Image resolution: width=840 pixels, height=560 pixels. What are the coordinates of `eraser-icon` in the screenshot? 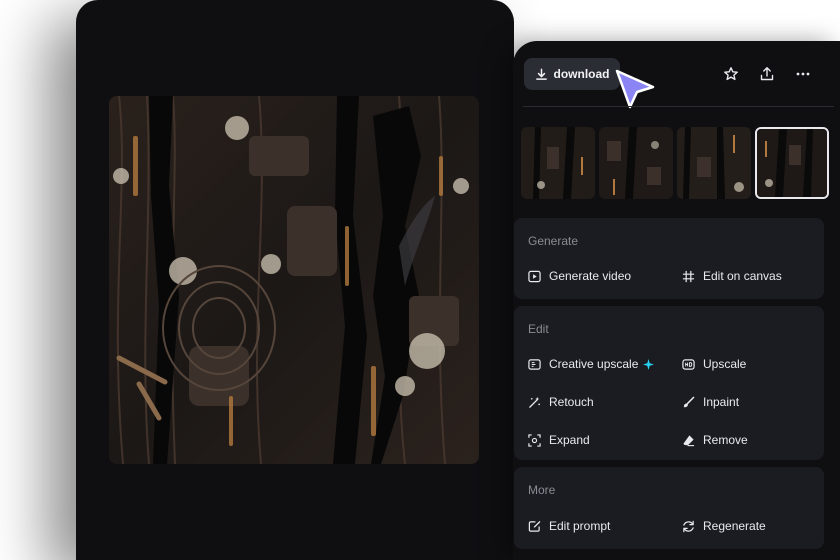 It's located at (689, 440).